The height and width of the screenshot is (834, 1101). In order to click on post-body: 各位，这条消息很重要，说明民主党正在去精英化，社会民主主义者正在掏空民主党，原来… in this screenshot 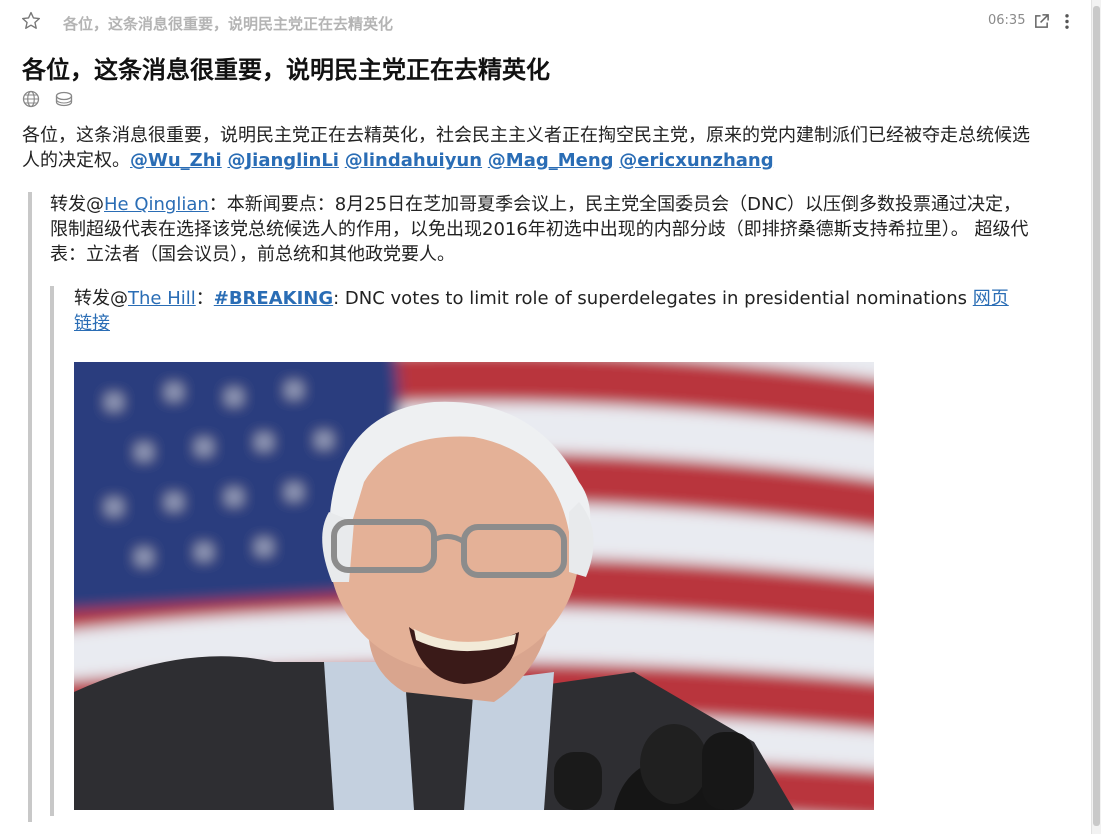, I will do `click(527, 148)`.